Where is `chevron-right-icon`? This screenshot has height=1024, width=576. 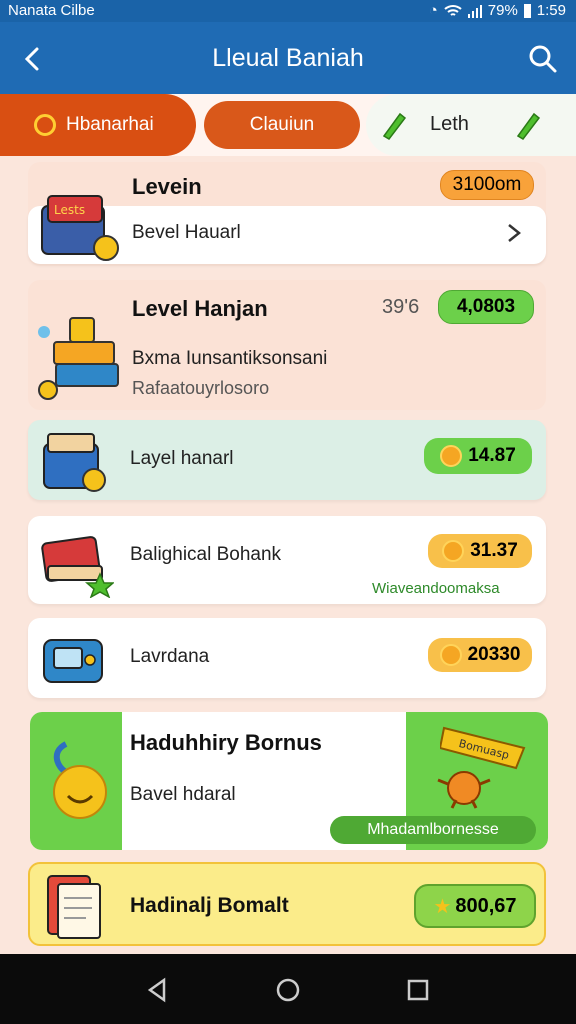 chevron-right-icon is located at coordinates (514, 233).